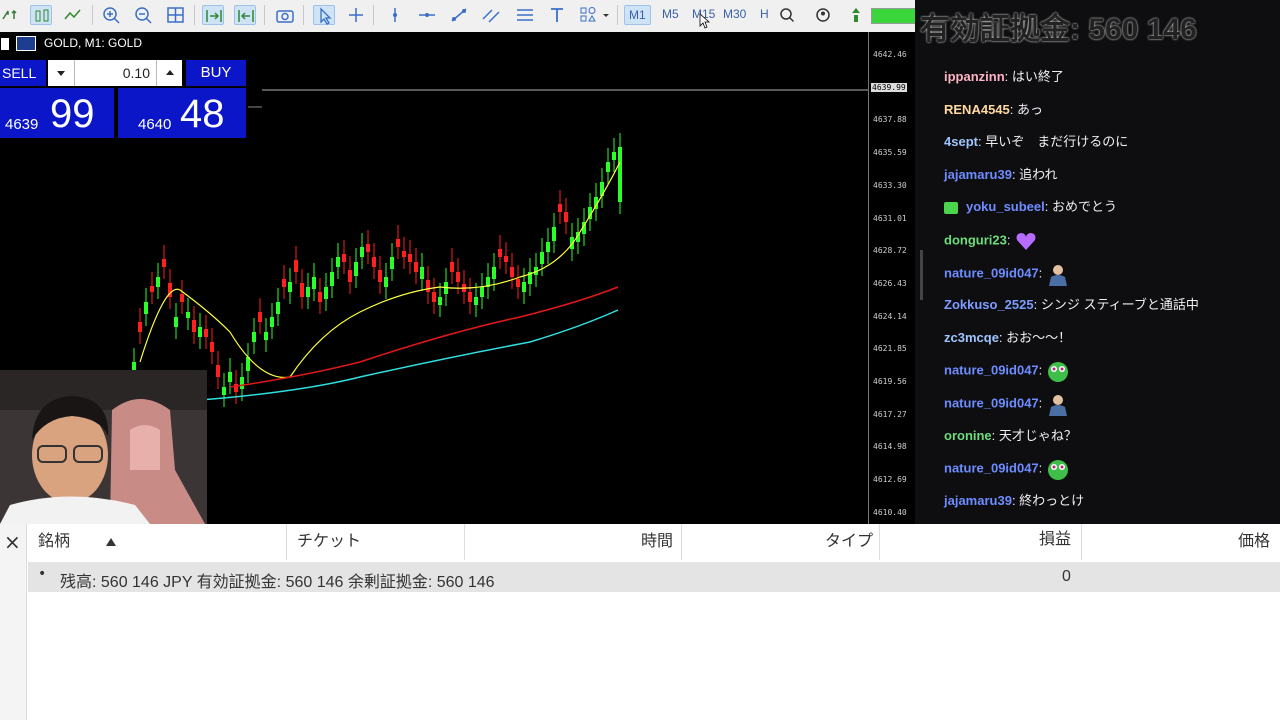  Describe the element at coordinates (670, 14) in the screenshot. I see `timeframe-m5-button: M5` at that location.